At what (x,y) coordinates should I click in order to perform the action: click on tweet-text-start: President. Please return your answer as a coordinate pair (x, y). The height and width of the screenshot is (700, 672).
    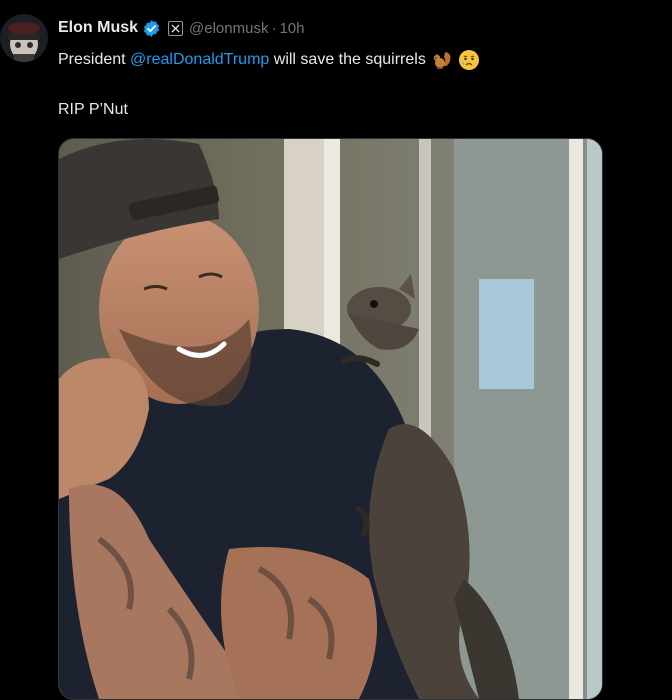
    Looking at the image, I should click on (94, 59).